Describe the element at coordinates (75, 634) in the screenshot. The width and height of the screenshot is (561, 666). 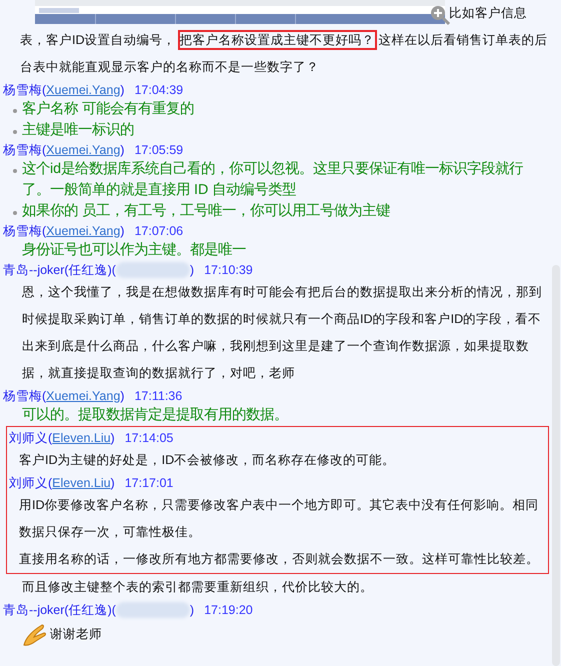
I see `message-text: 谢谢老师` at that location.